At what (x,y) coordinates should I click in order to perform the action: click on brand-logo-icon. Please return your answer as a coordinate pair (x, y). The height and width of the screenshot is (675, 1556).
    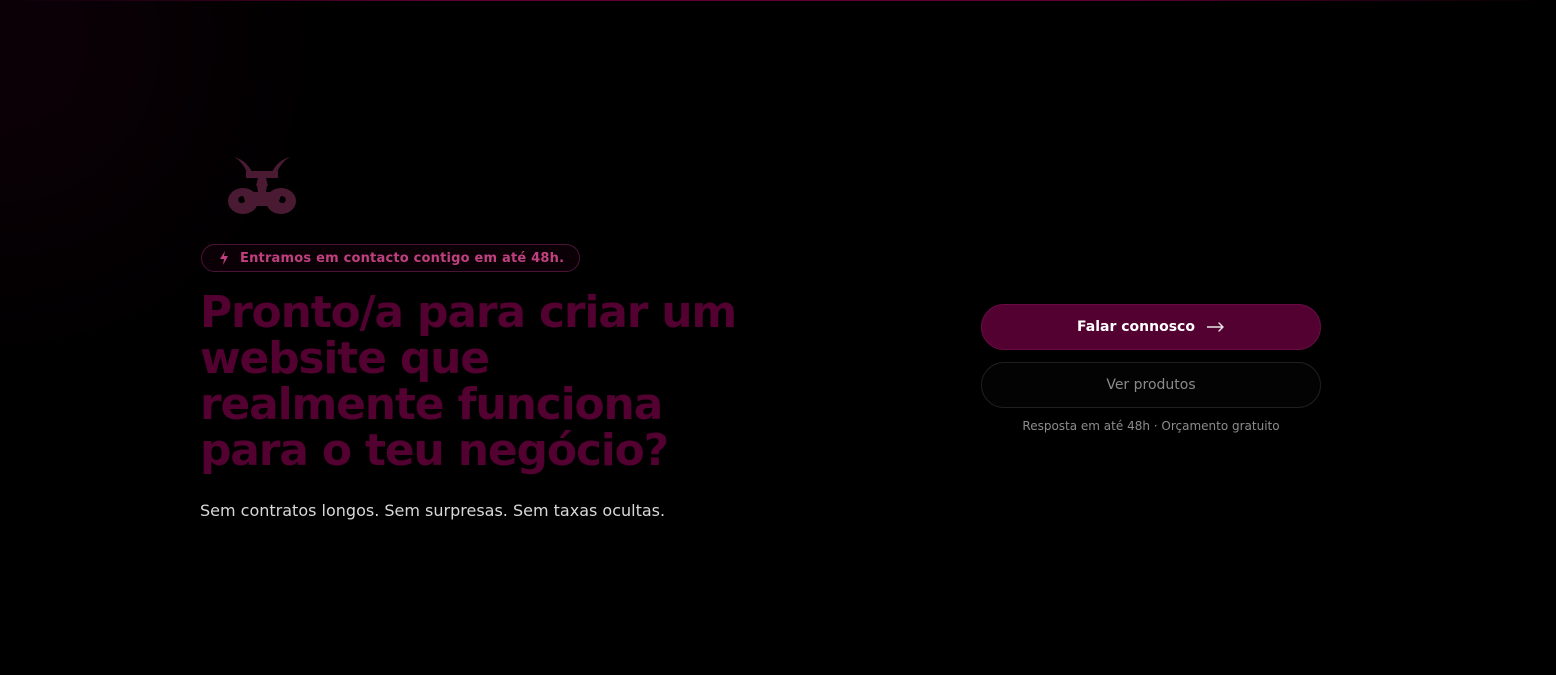
    Looking at the image, I should click on (262, 185).